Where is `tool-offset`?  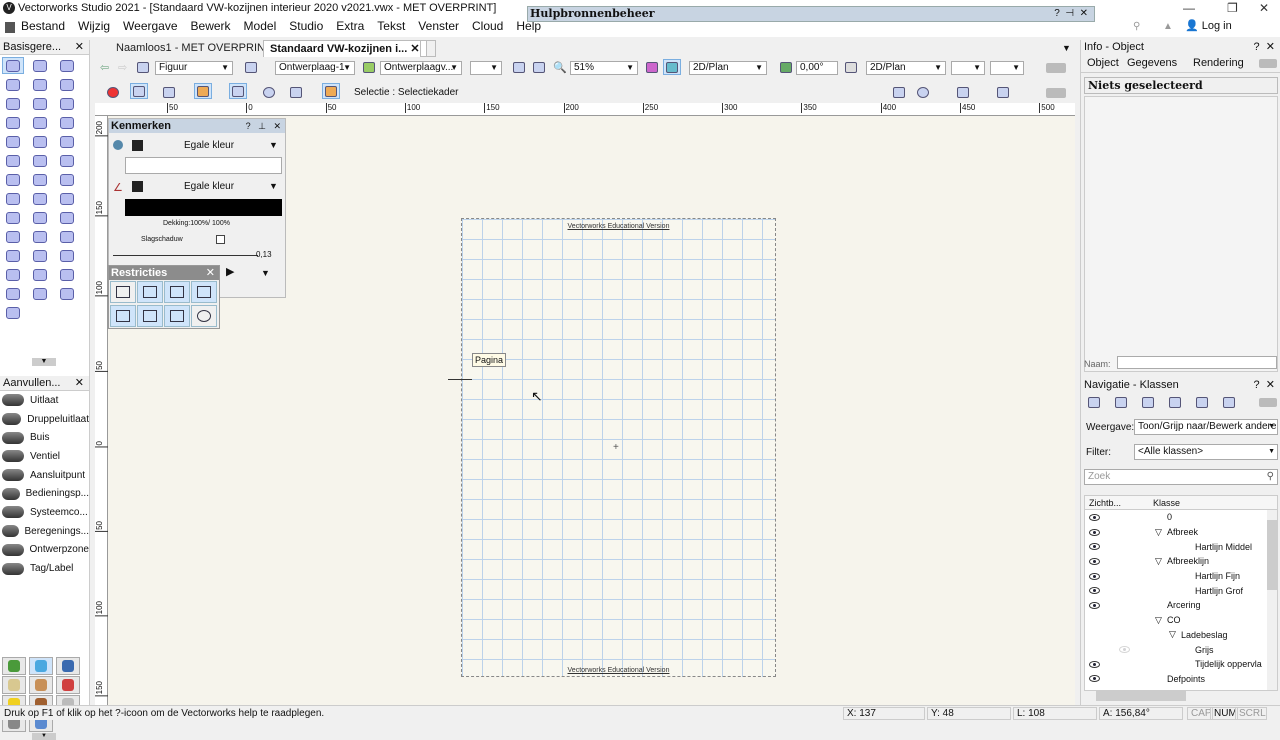
tool-offset is located at coordinates (67, 236).